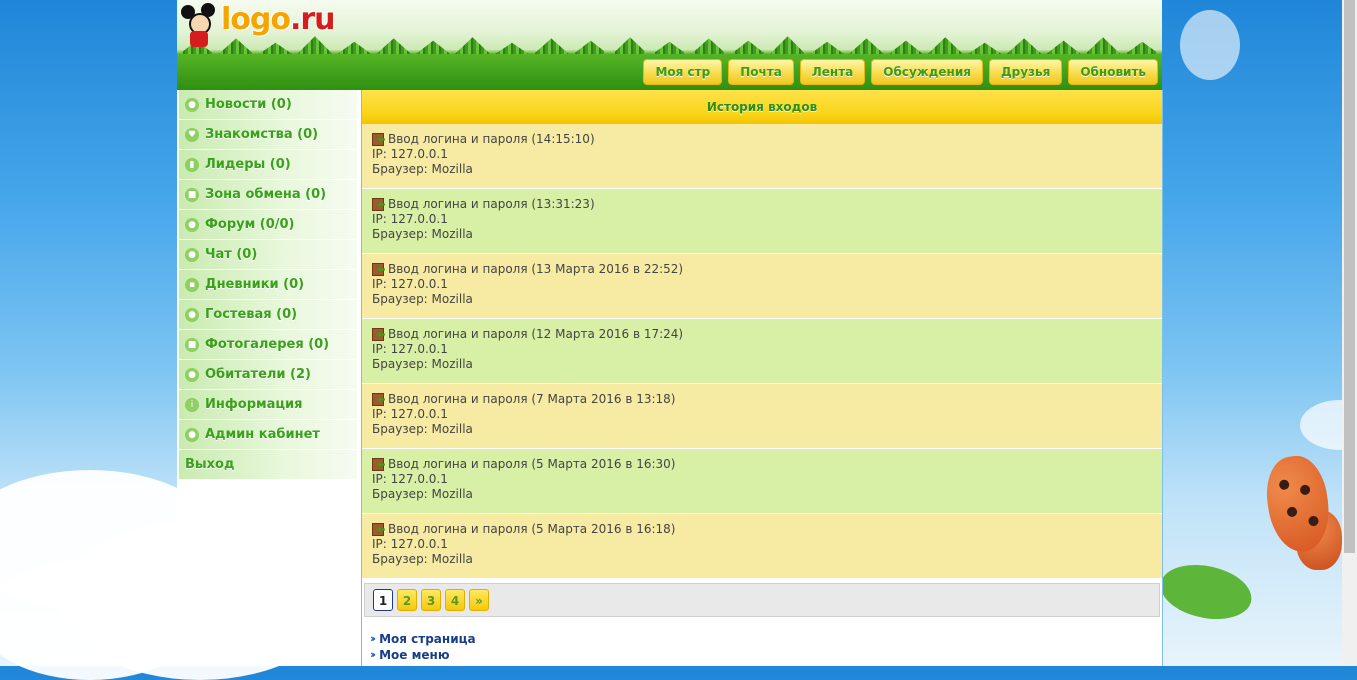 Image resolution: width=1357 pixels, height=680 pixels. What do you see at coordinates (262, 134) in the screenshot?
I see `sidebar-item-label: Знакомства (0)` at bounding box center [262, 134].